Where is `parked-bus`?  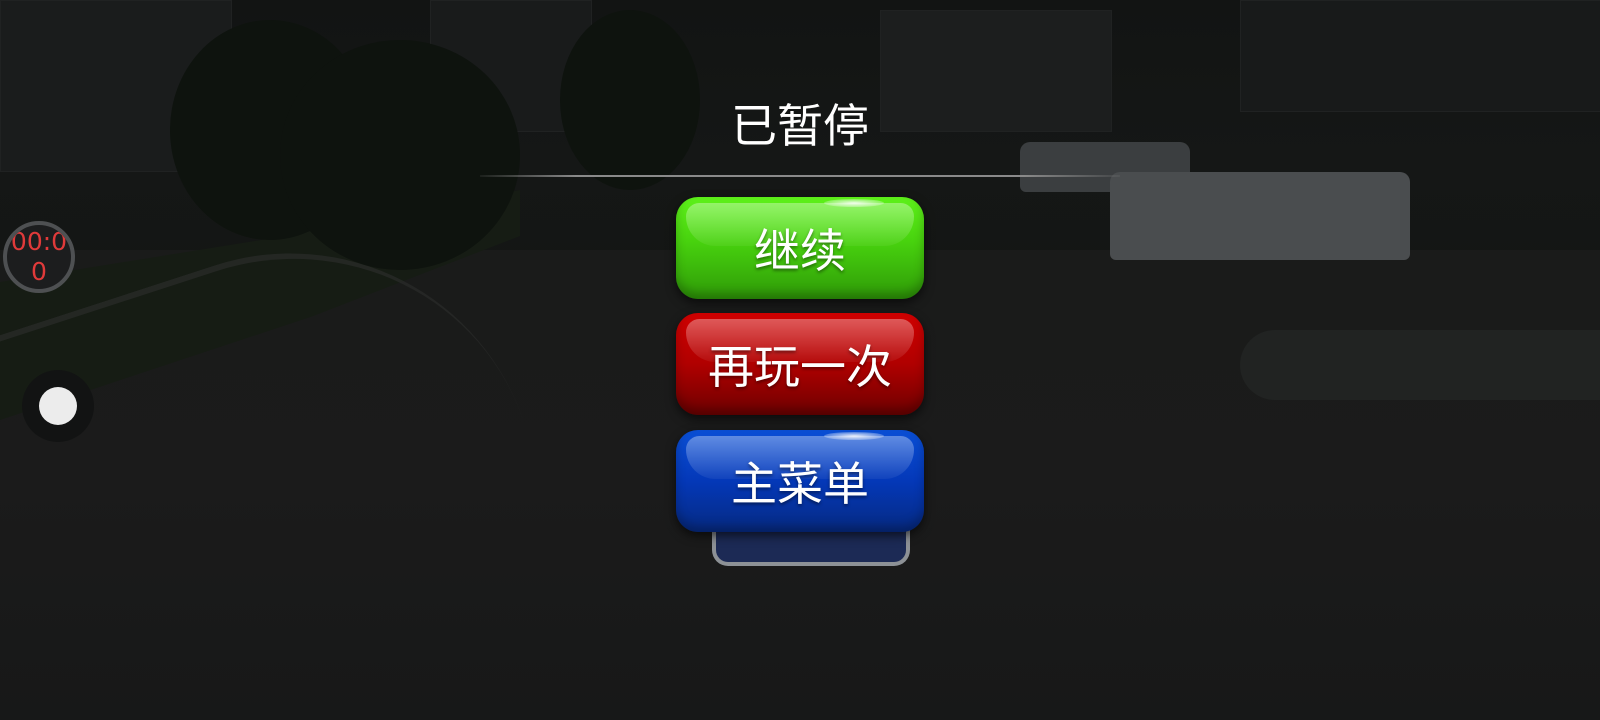
parked-bus is located at coordinates (1260, 216).